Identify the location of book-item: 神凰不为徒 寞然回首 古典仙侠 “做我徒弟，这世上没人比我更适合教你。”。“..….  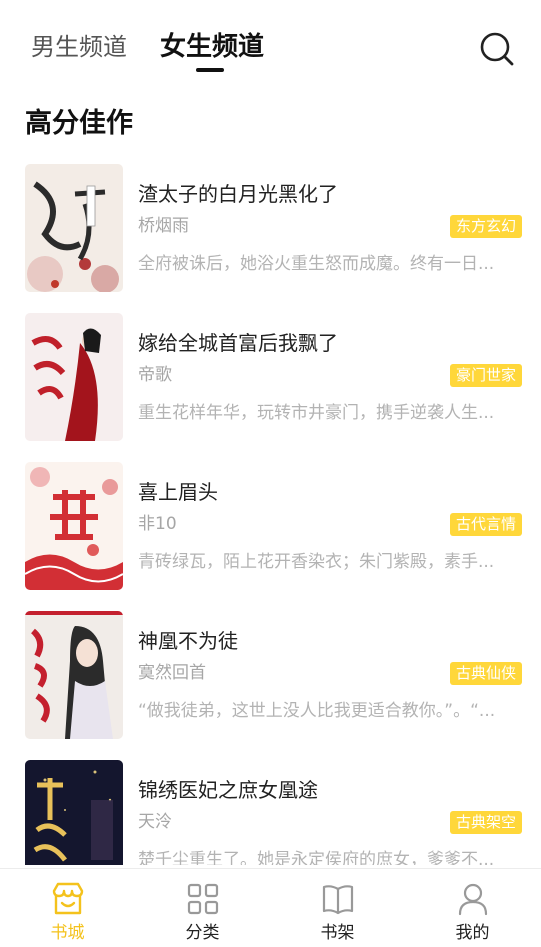
(270, 675).